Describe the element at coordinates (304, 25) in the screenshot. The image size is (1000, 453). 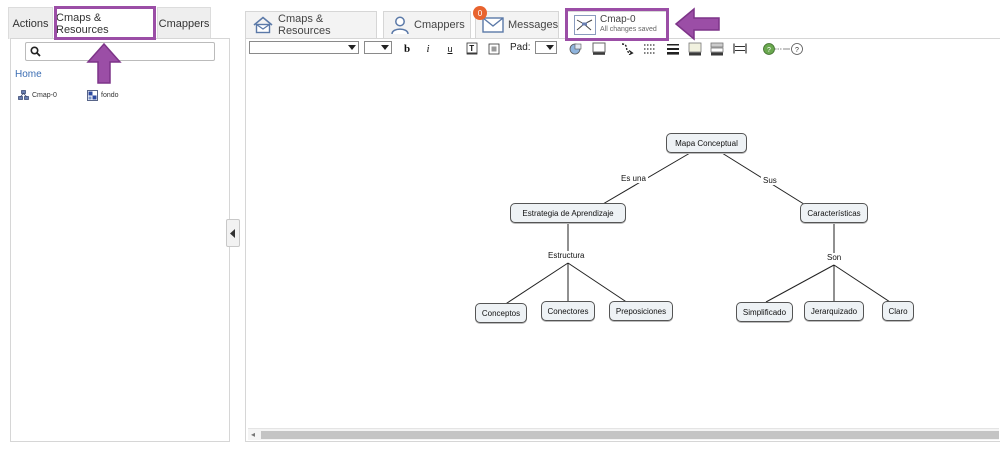
I see `tab-top-cmaps-resources-label: Cmaps & Resources` at that location.